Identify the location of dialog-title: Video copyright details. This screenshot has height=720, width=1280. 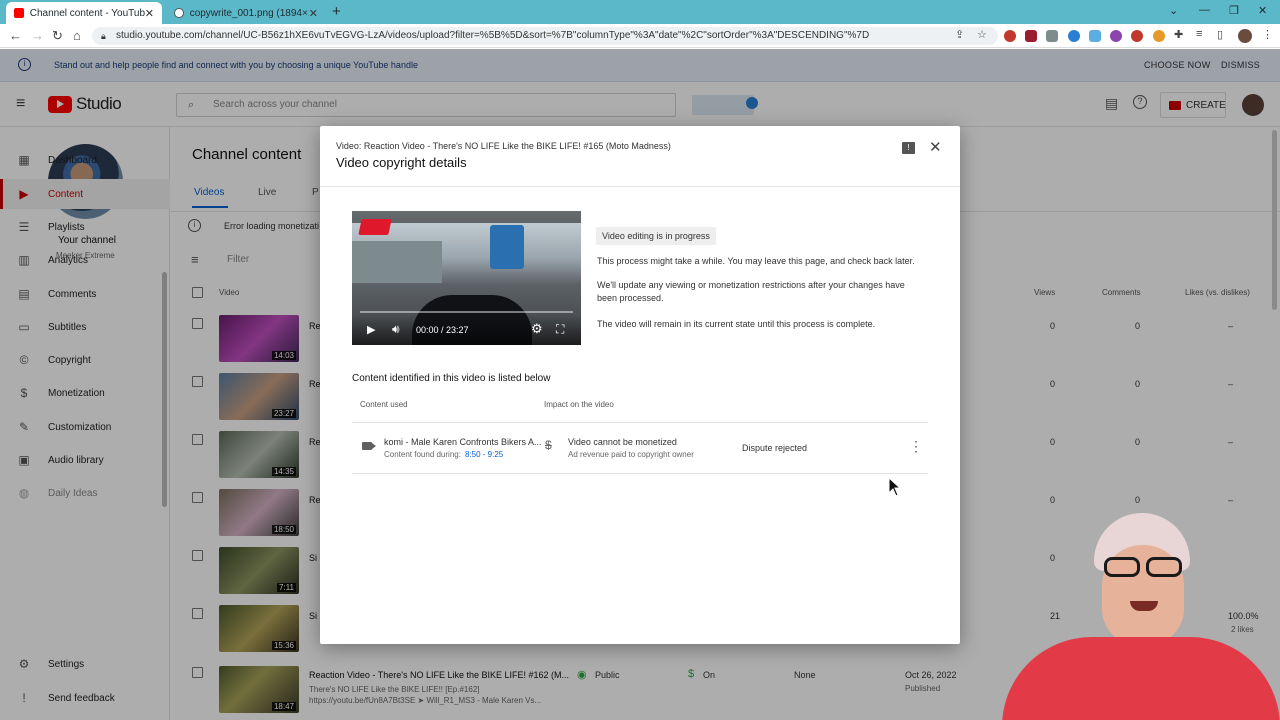
(401, 162).